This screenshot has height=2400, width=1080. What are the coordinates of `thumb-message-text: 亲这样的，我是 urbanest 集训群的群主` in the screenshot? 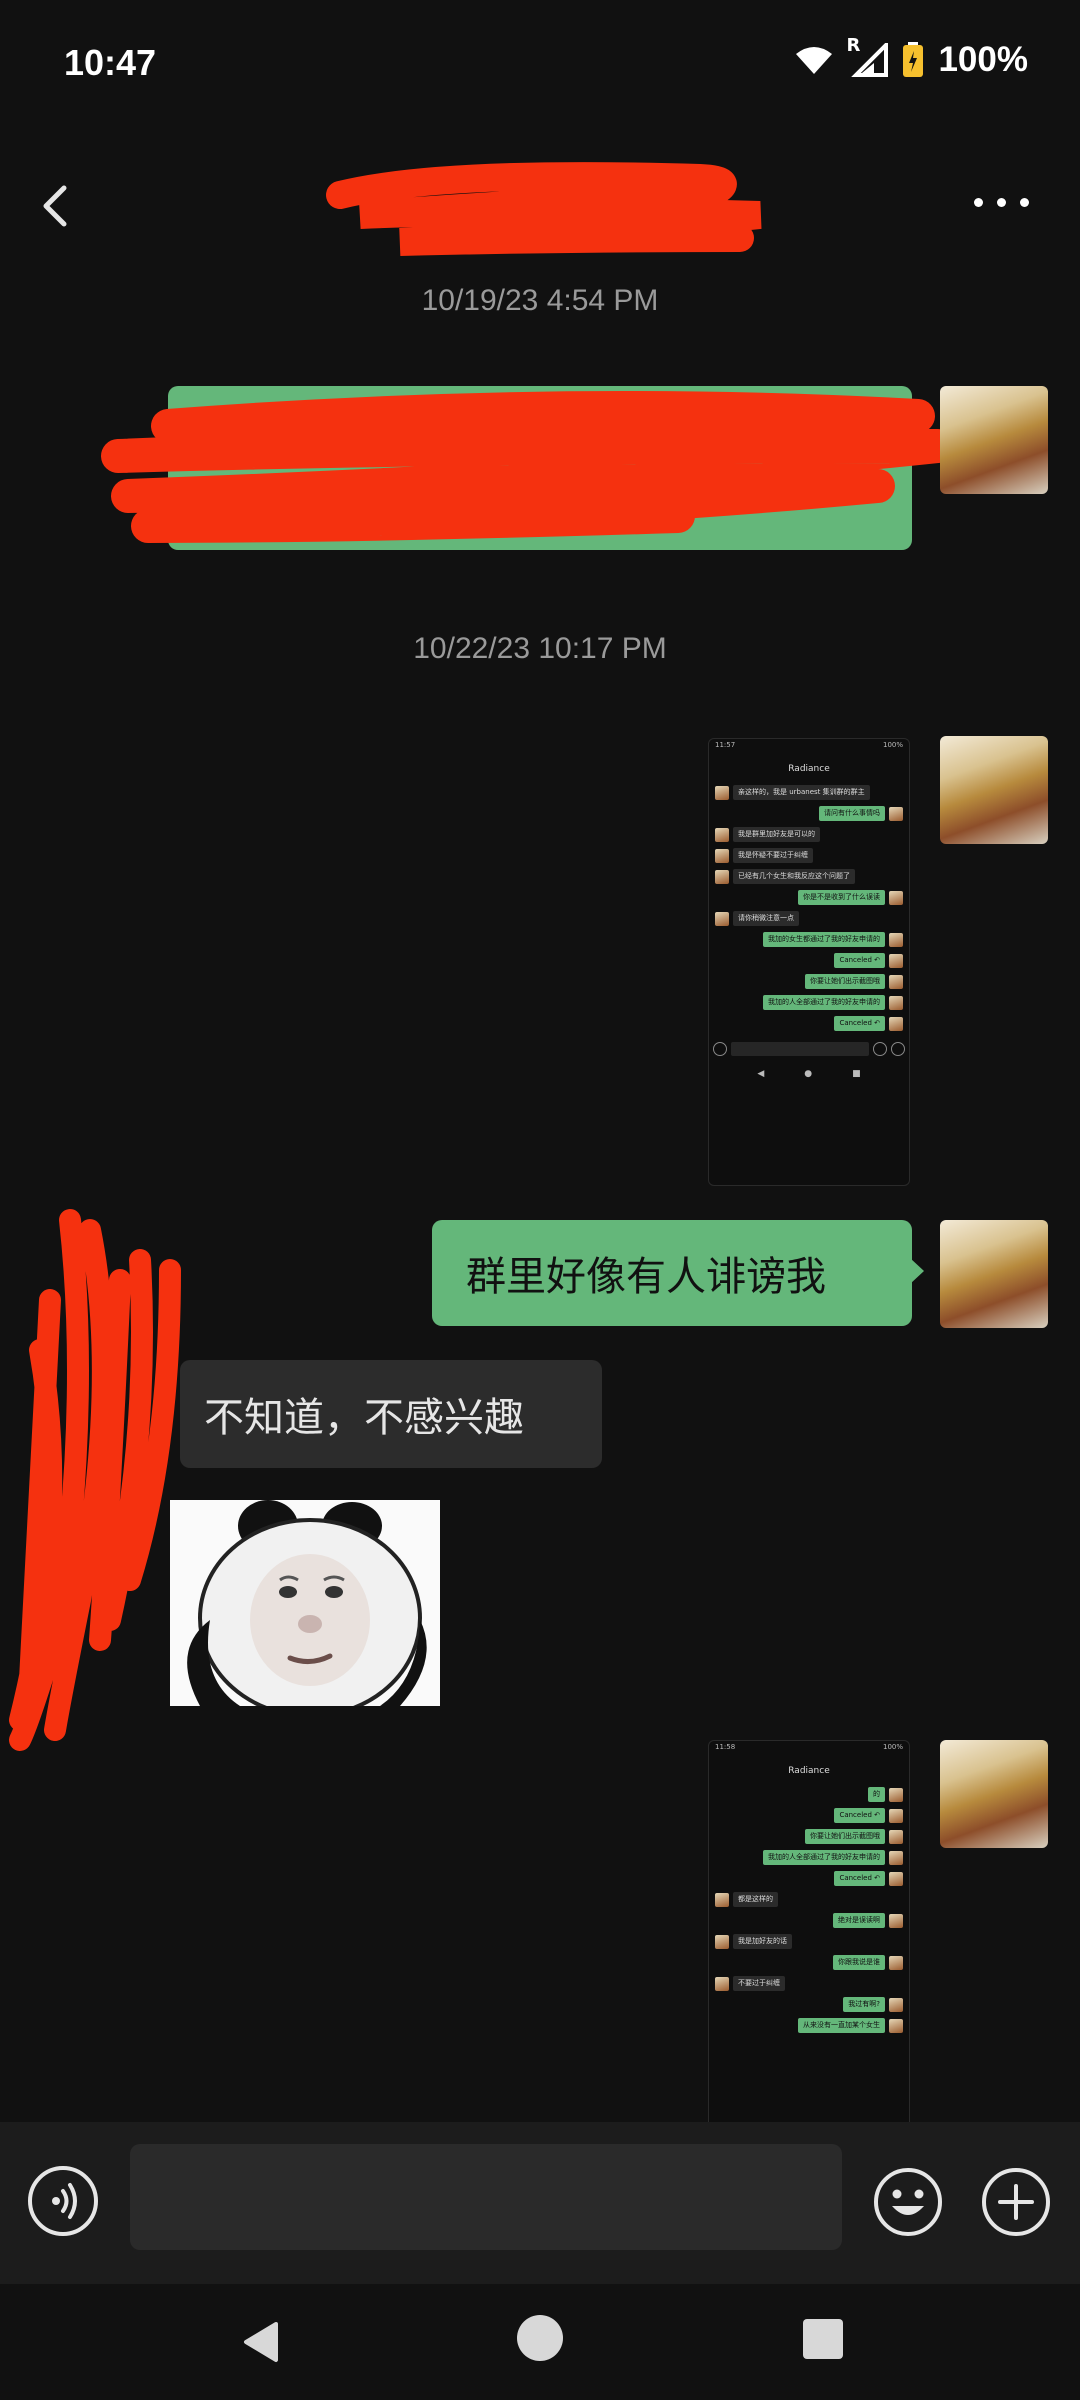 It's located at (801, 792).